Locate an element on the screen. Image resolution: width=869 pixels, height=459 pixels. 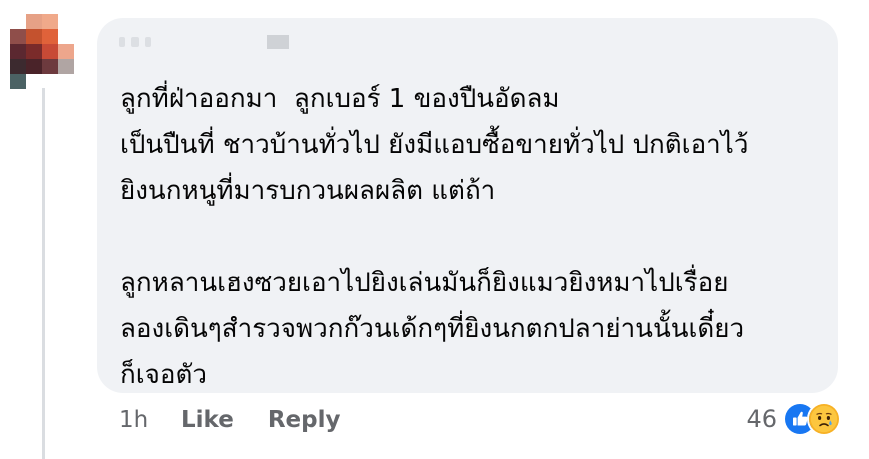
comment-line: ลูกที่ฝ่าออกมา ลูกเบอร์ 1 ของปืนอัดลม is located at coordinates (340, 99).